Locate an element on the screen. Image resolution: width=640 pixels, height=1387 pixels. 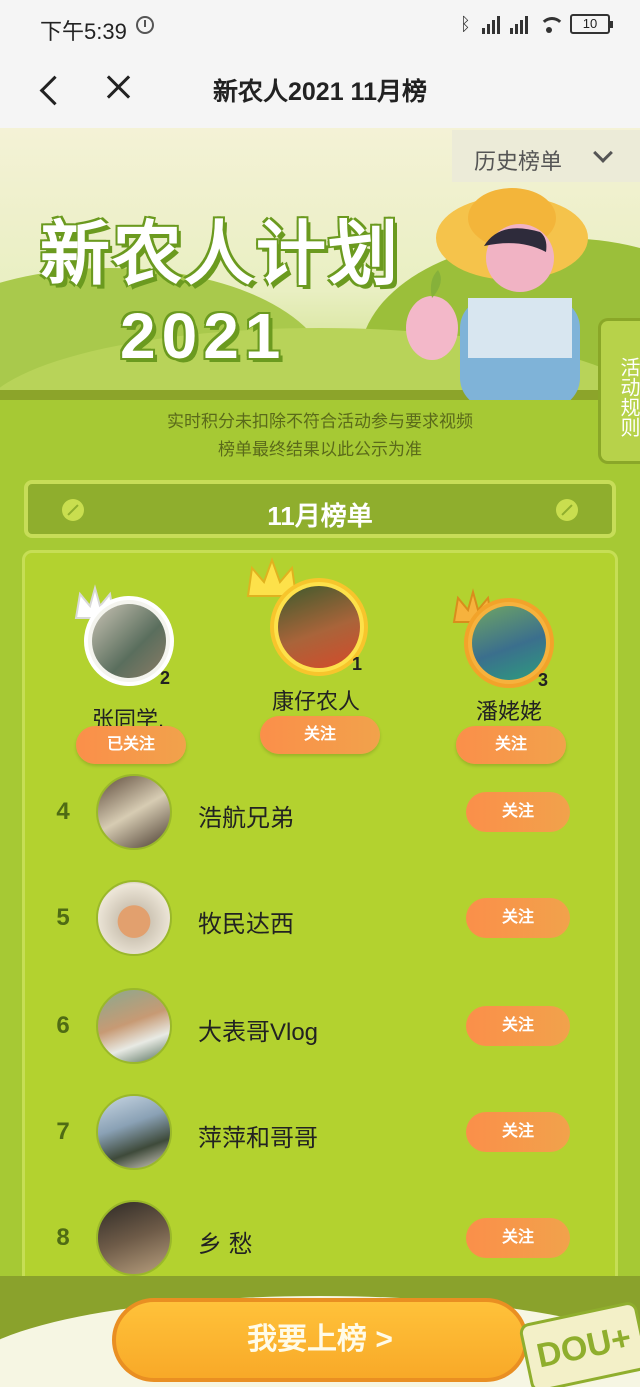
rank-number: 6 is located at coordinates (63, 1025).